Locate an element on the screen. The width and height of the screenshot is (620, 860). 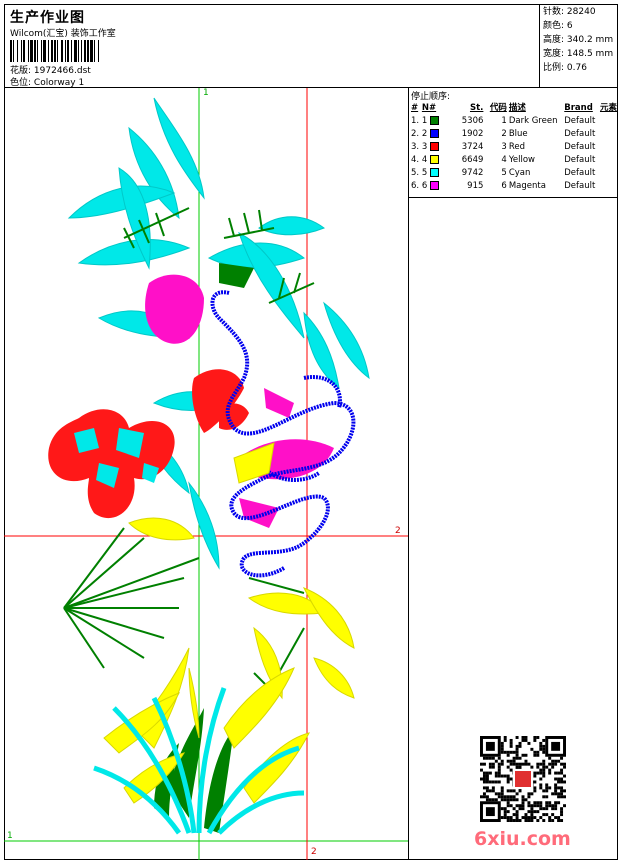
stat-colors: 颜色: 6 is located at coordinates (558, 26).